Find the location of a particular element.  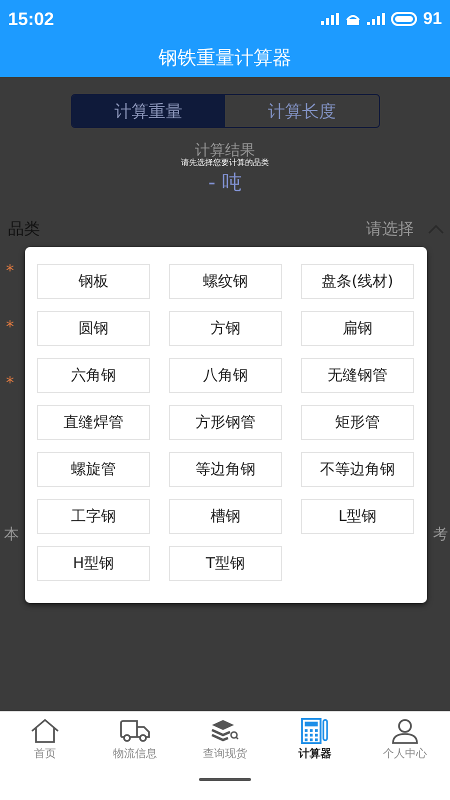

category-option: 直缝焊管 is located at coordinates (93, 422).